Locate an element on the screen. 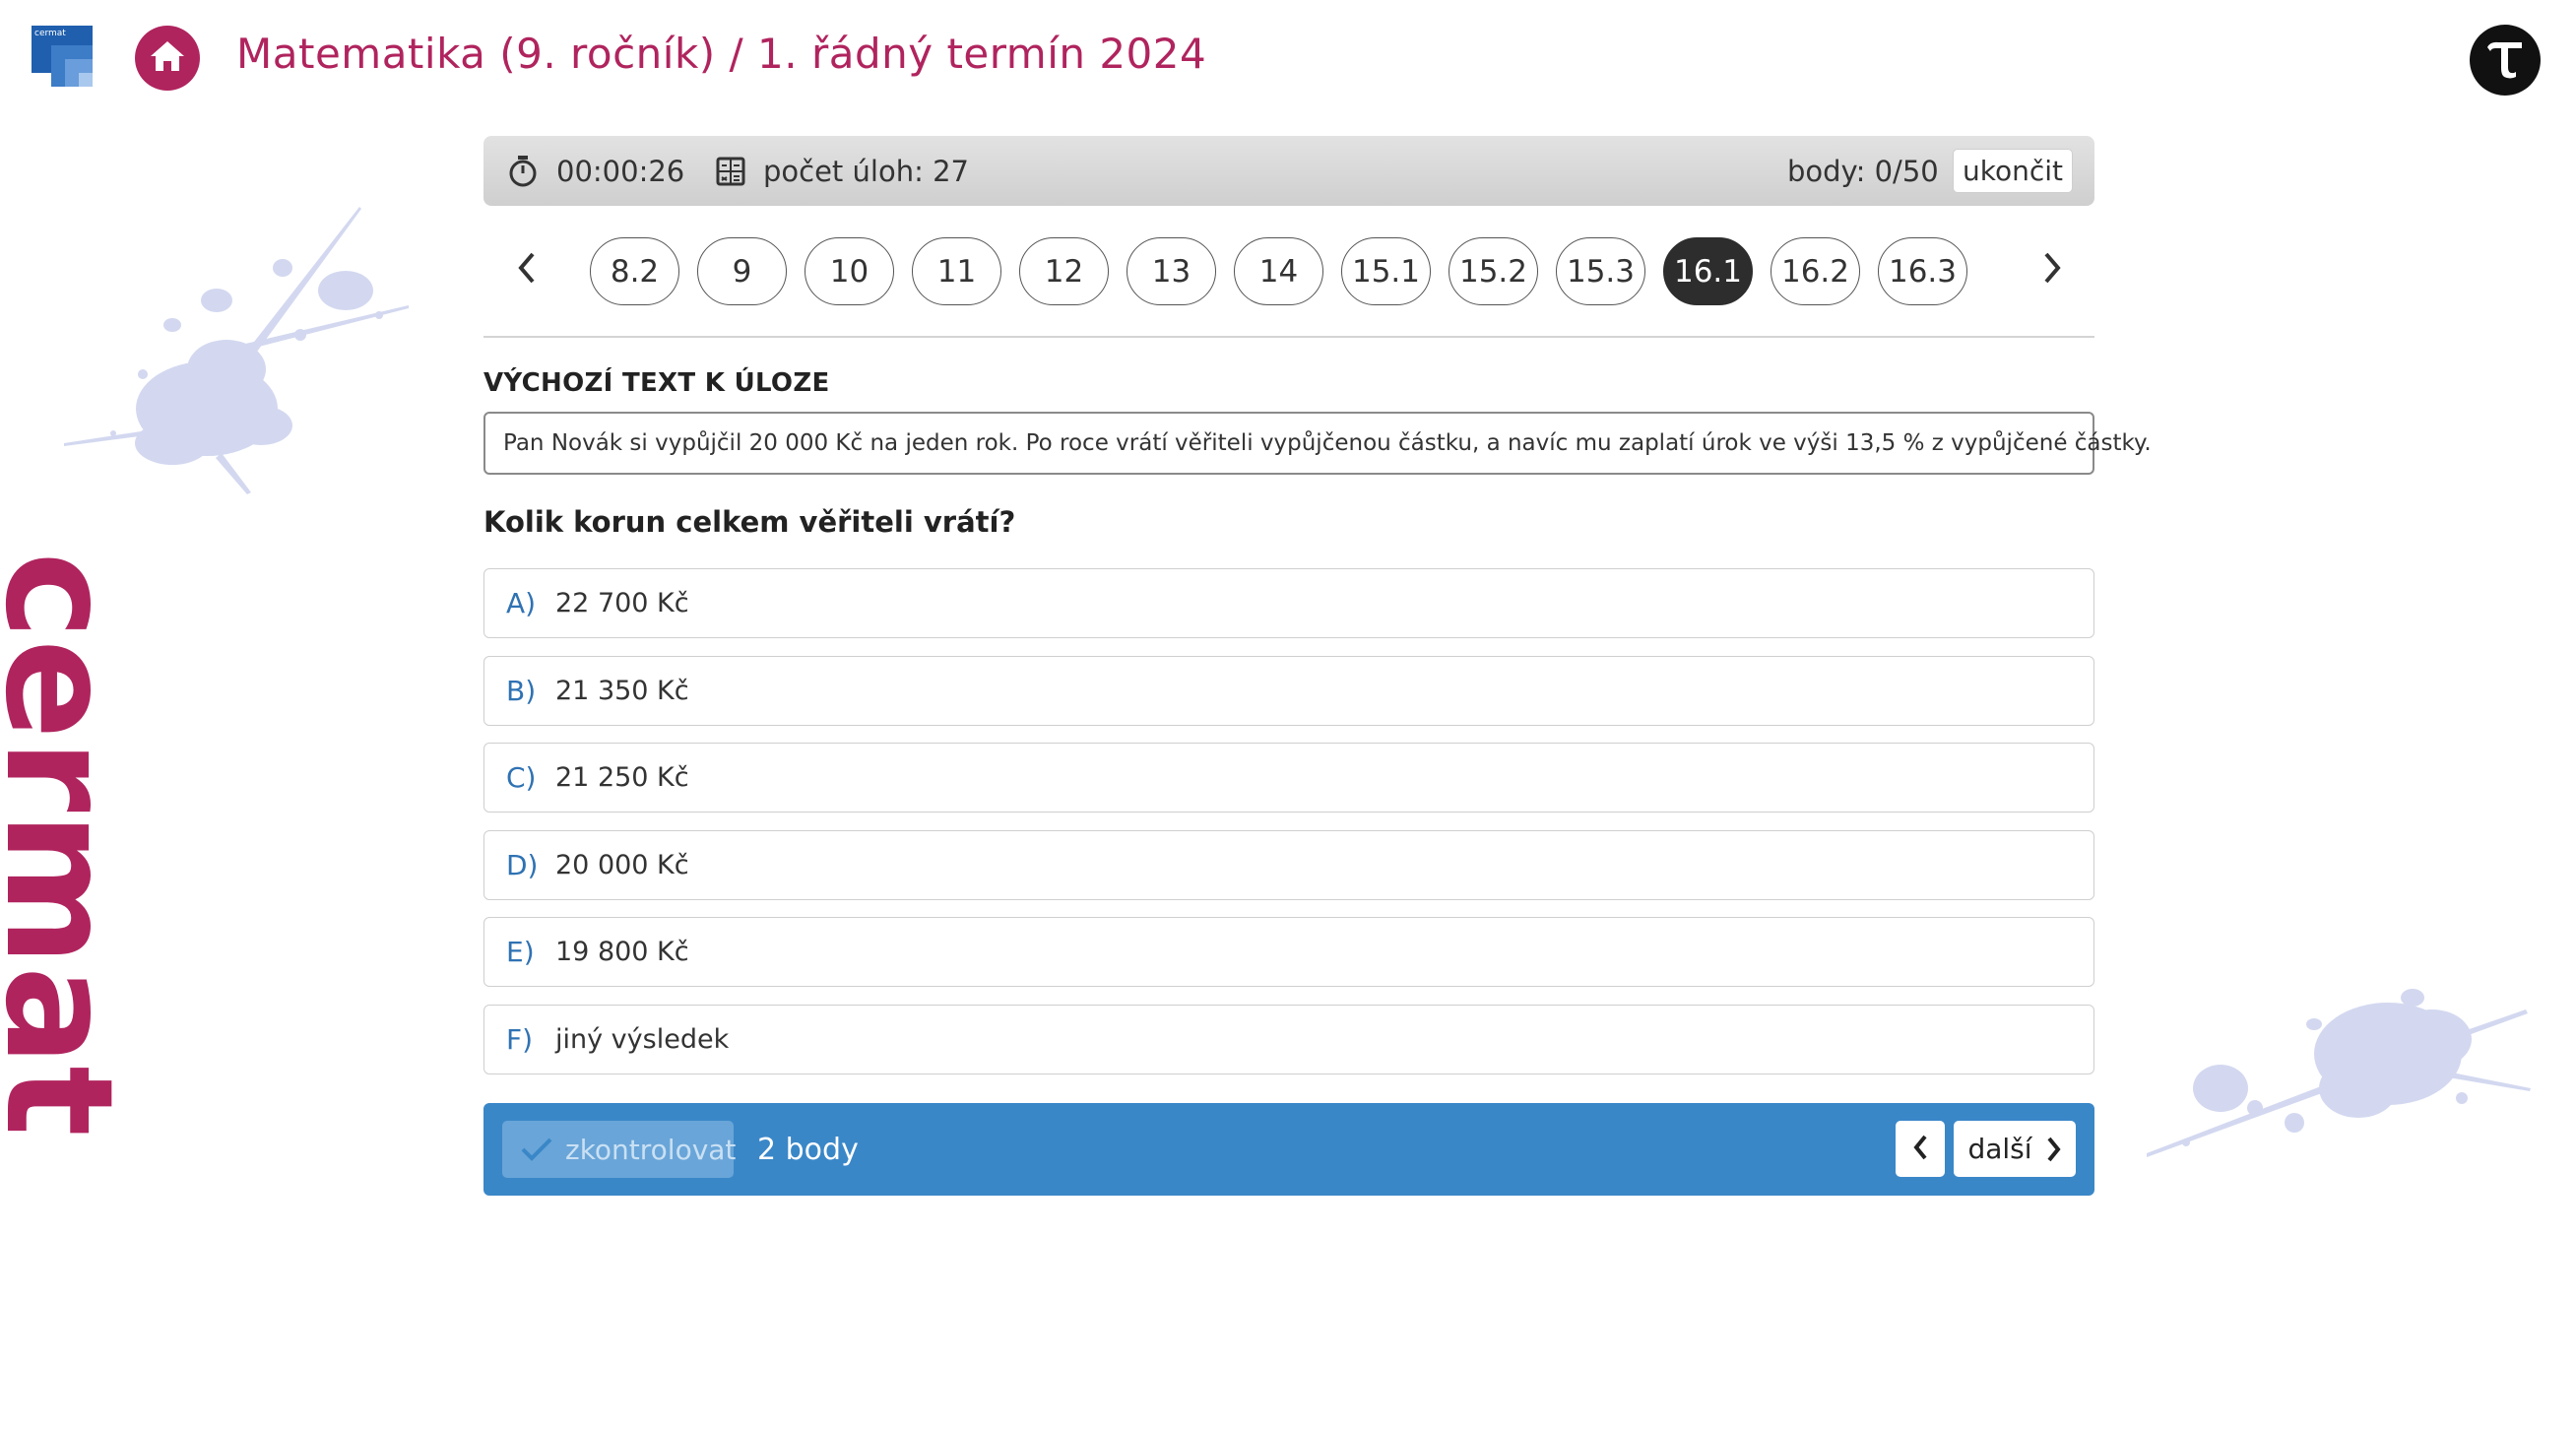 The width and height of the screenshot is (2576, 1431). next-task-button: další is located at coordinates (2015, 1149).